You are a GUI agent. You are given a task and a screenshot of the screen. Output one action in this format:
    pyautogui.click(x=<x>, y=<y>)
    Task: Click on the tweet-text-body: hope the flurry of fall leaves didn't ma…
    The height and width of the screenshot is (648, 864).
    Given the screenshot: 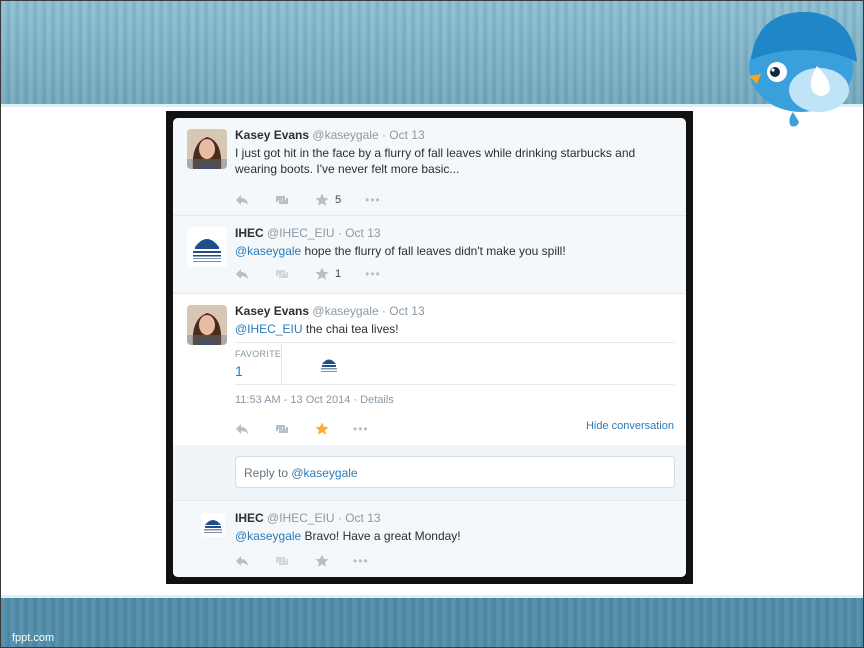 What is the action you would take?
    pyautogui.click(x=433, y=251)
    